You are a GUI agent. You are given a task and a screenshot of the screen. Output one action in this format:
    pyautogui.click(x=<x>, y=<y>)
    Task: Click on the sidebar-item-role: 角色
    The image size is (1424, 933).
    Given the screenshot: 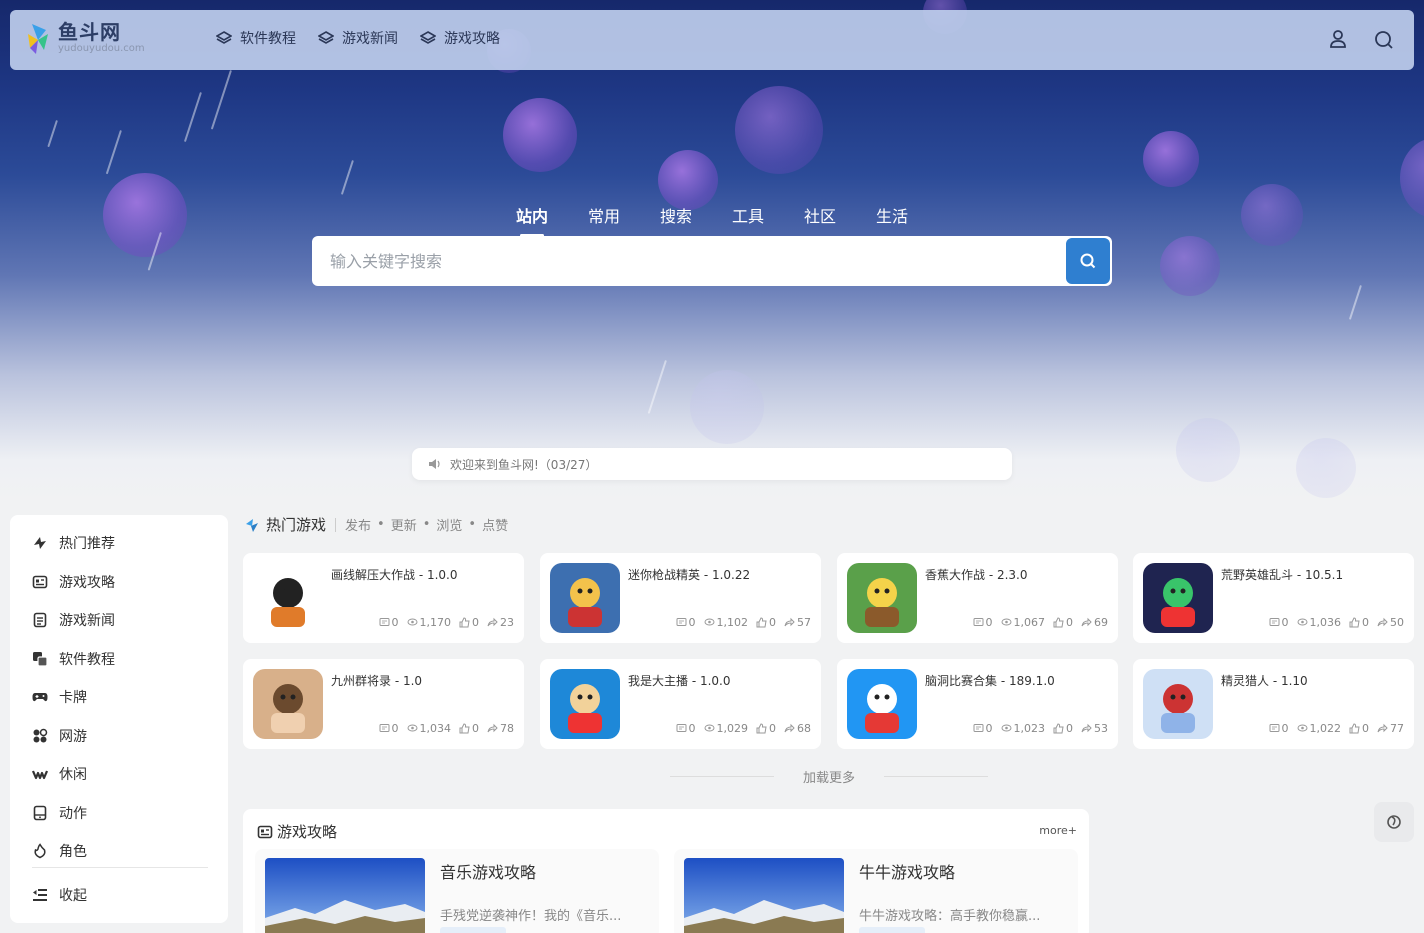 What is the action you would take?
    pyautogui.click(x=59, y=851)
    